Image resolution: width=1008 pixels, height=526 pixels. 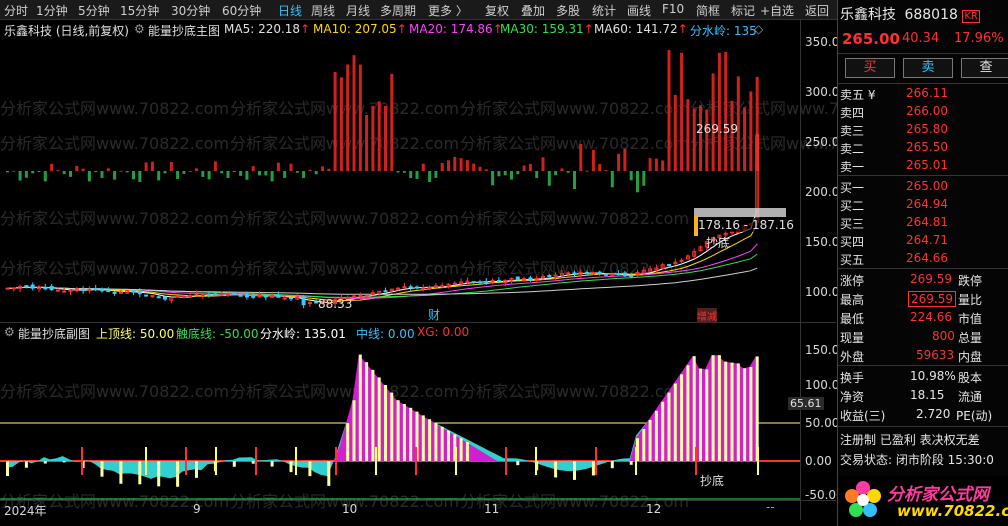 I want to click on event-marker: 增减, so click(x=707, y=315).